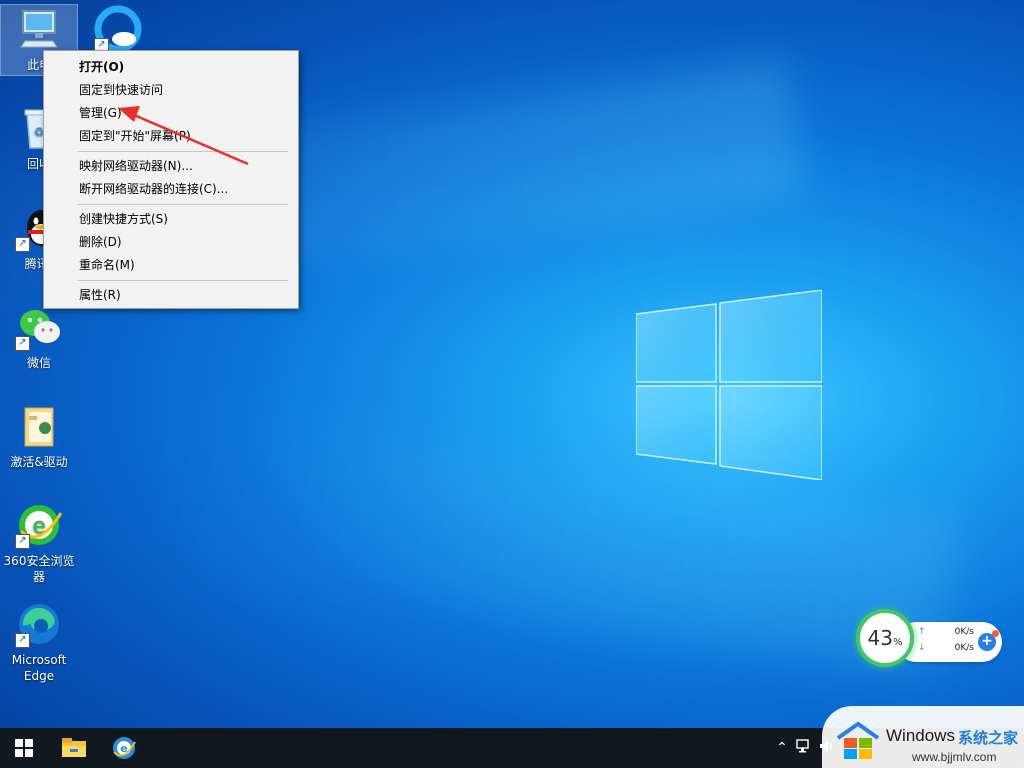  I want to click on taskbar-ie-browser: e, so click(124, 748).